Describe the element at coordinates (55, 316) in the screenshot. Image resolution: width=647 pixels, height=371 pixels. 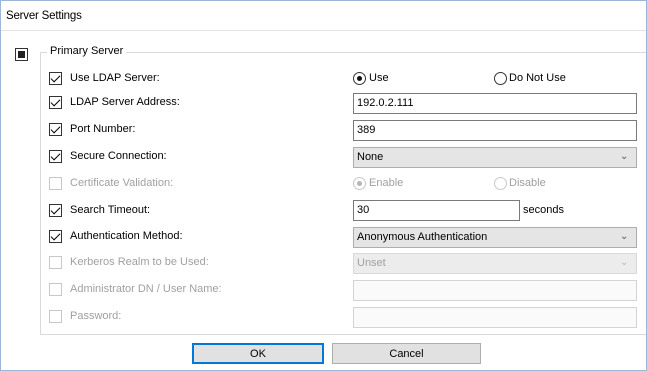
I see `password-checkbox` at that location.